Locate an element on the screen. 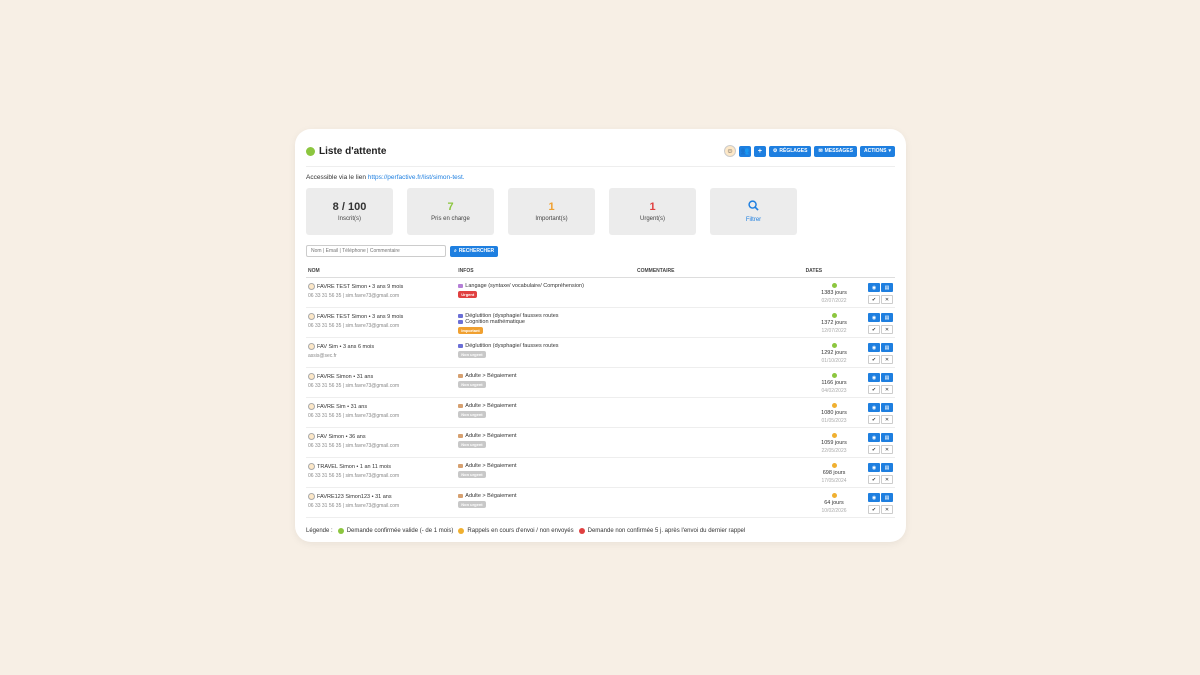 The height and width of the screenshot is (675, 1200). request-date: 12/07/2022 is located at coordinates (834, 331).